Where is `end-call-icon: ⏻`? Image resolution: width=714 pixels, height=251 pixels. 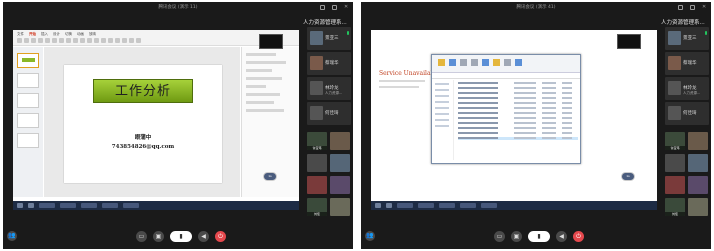
end-call-icon: ⏻ is located at coordinates (220, 236).